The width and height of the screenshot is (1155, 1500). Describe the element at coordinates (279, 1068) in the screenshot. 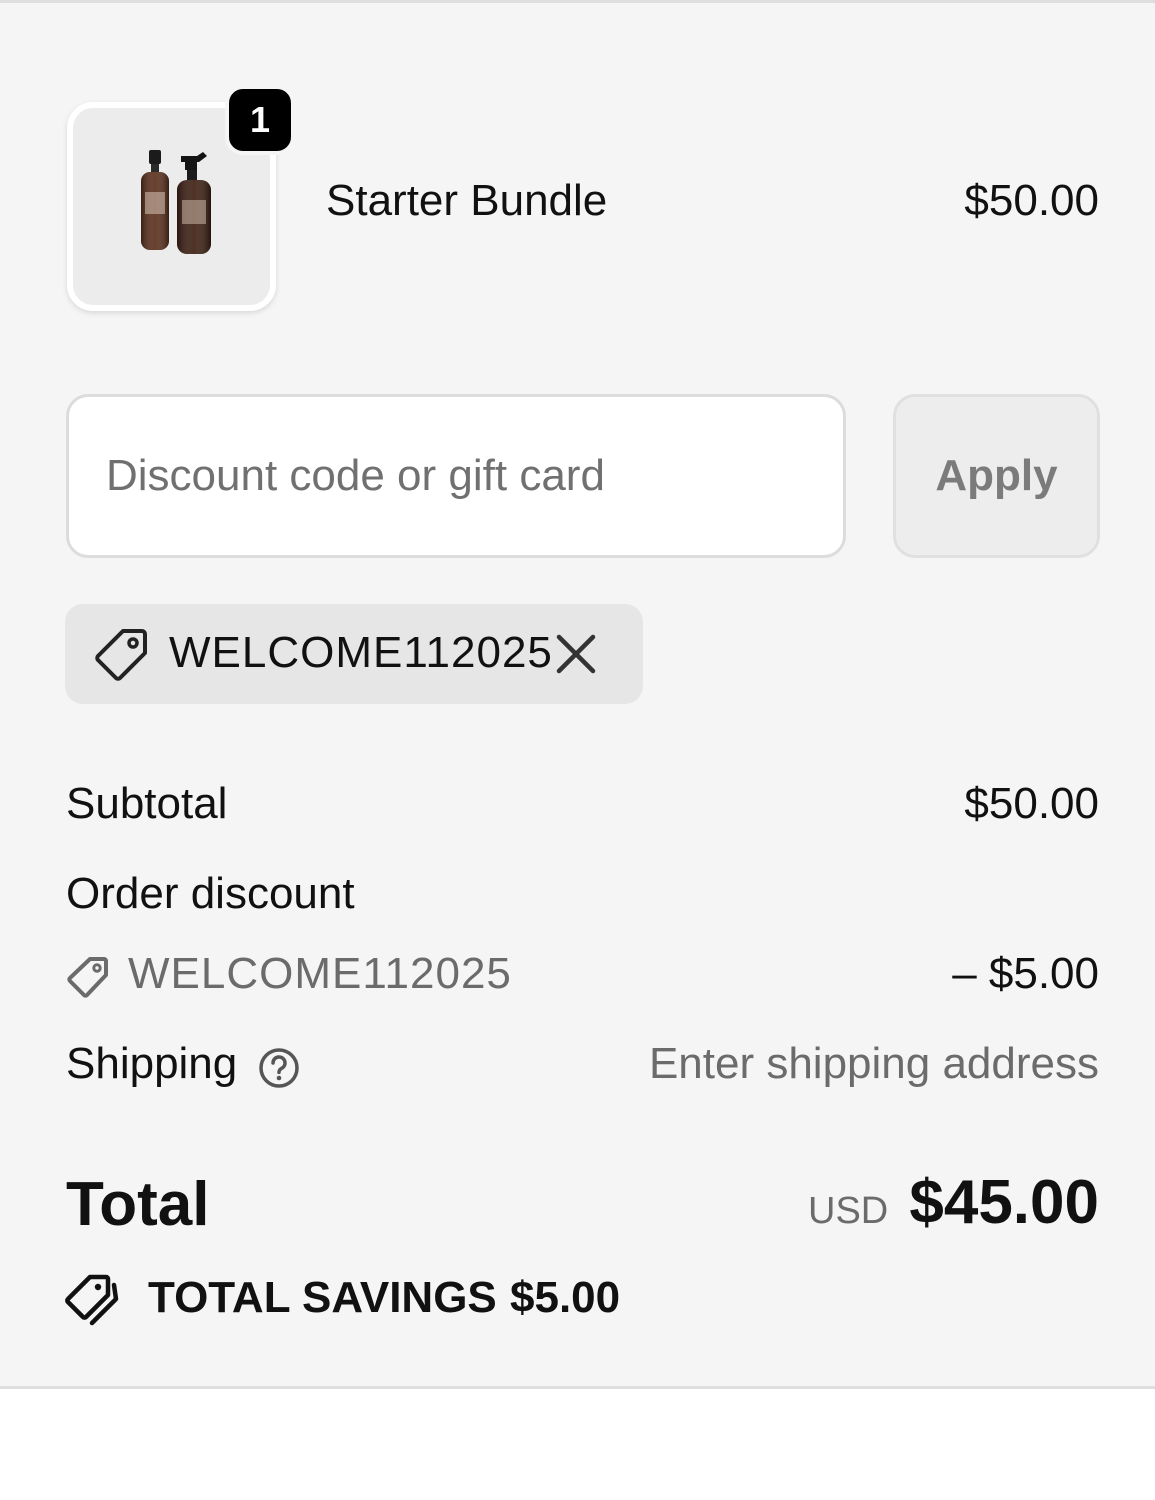

I see `help-icon` at that location.